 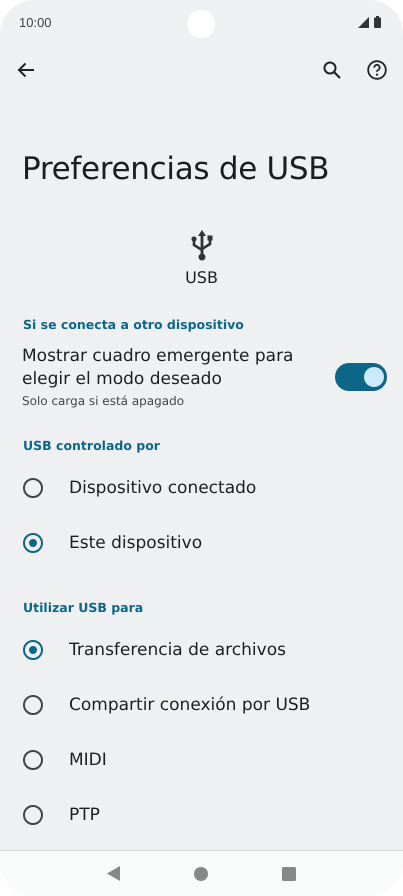 I want to click on search-icon, so click(x=332, y=70).